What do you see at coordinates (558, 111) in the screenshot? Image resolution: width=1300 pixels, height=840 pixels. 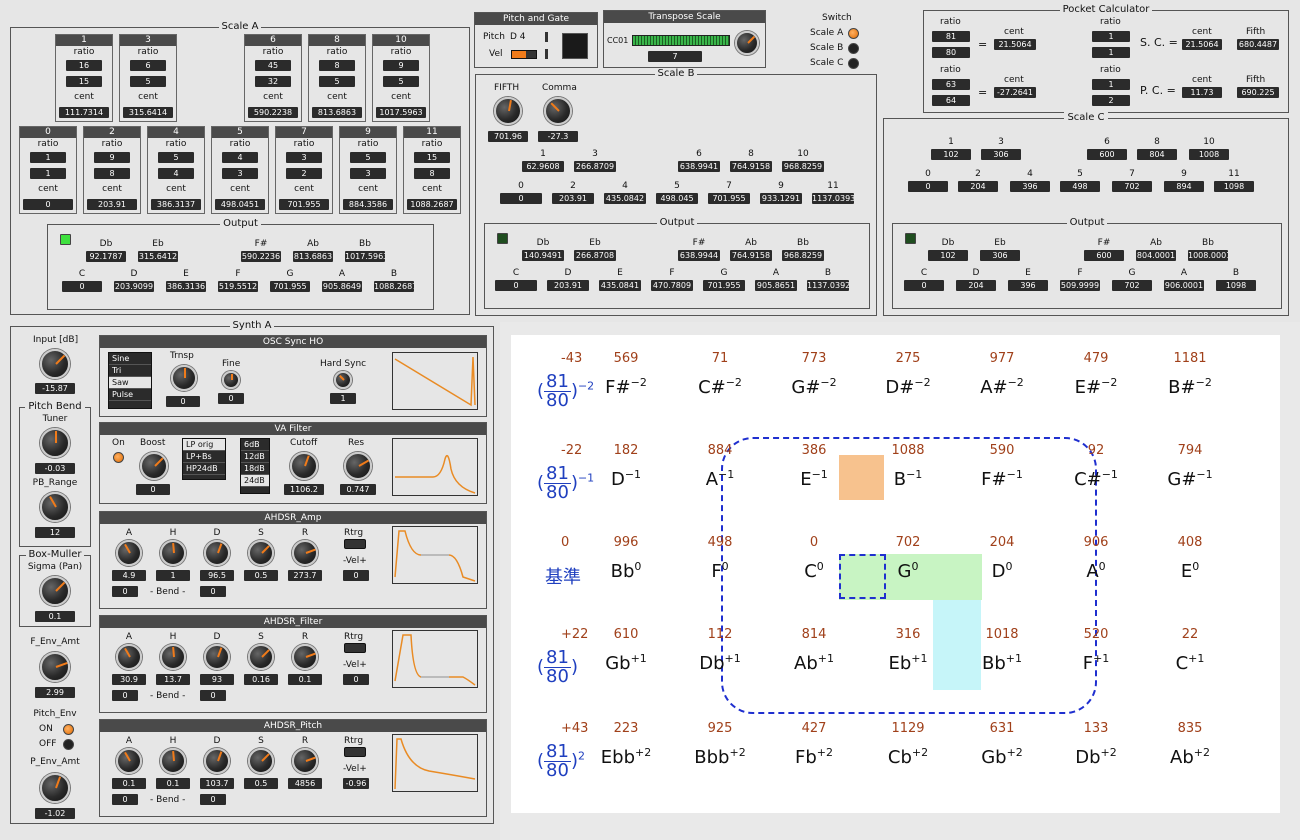 I see `comma-knob` at bounding box center [558, 111].